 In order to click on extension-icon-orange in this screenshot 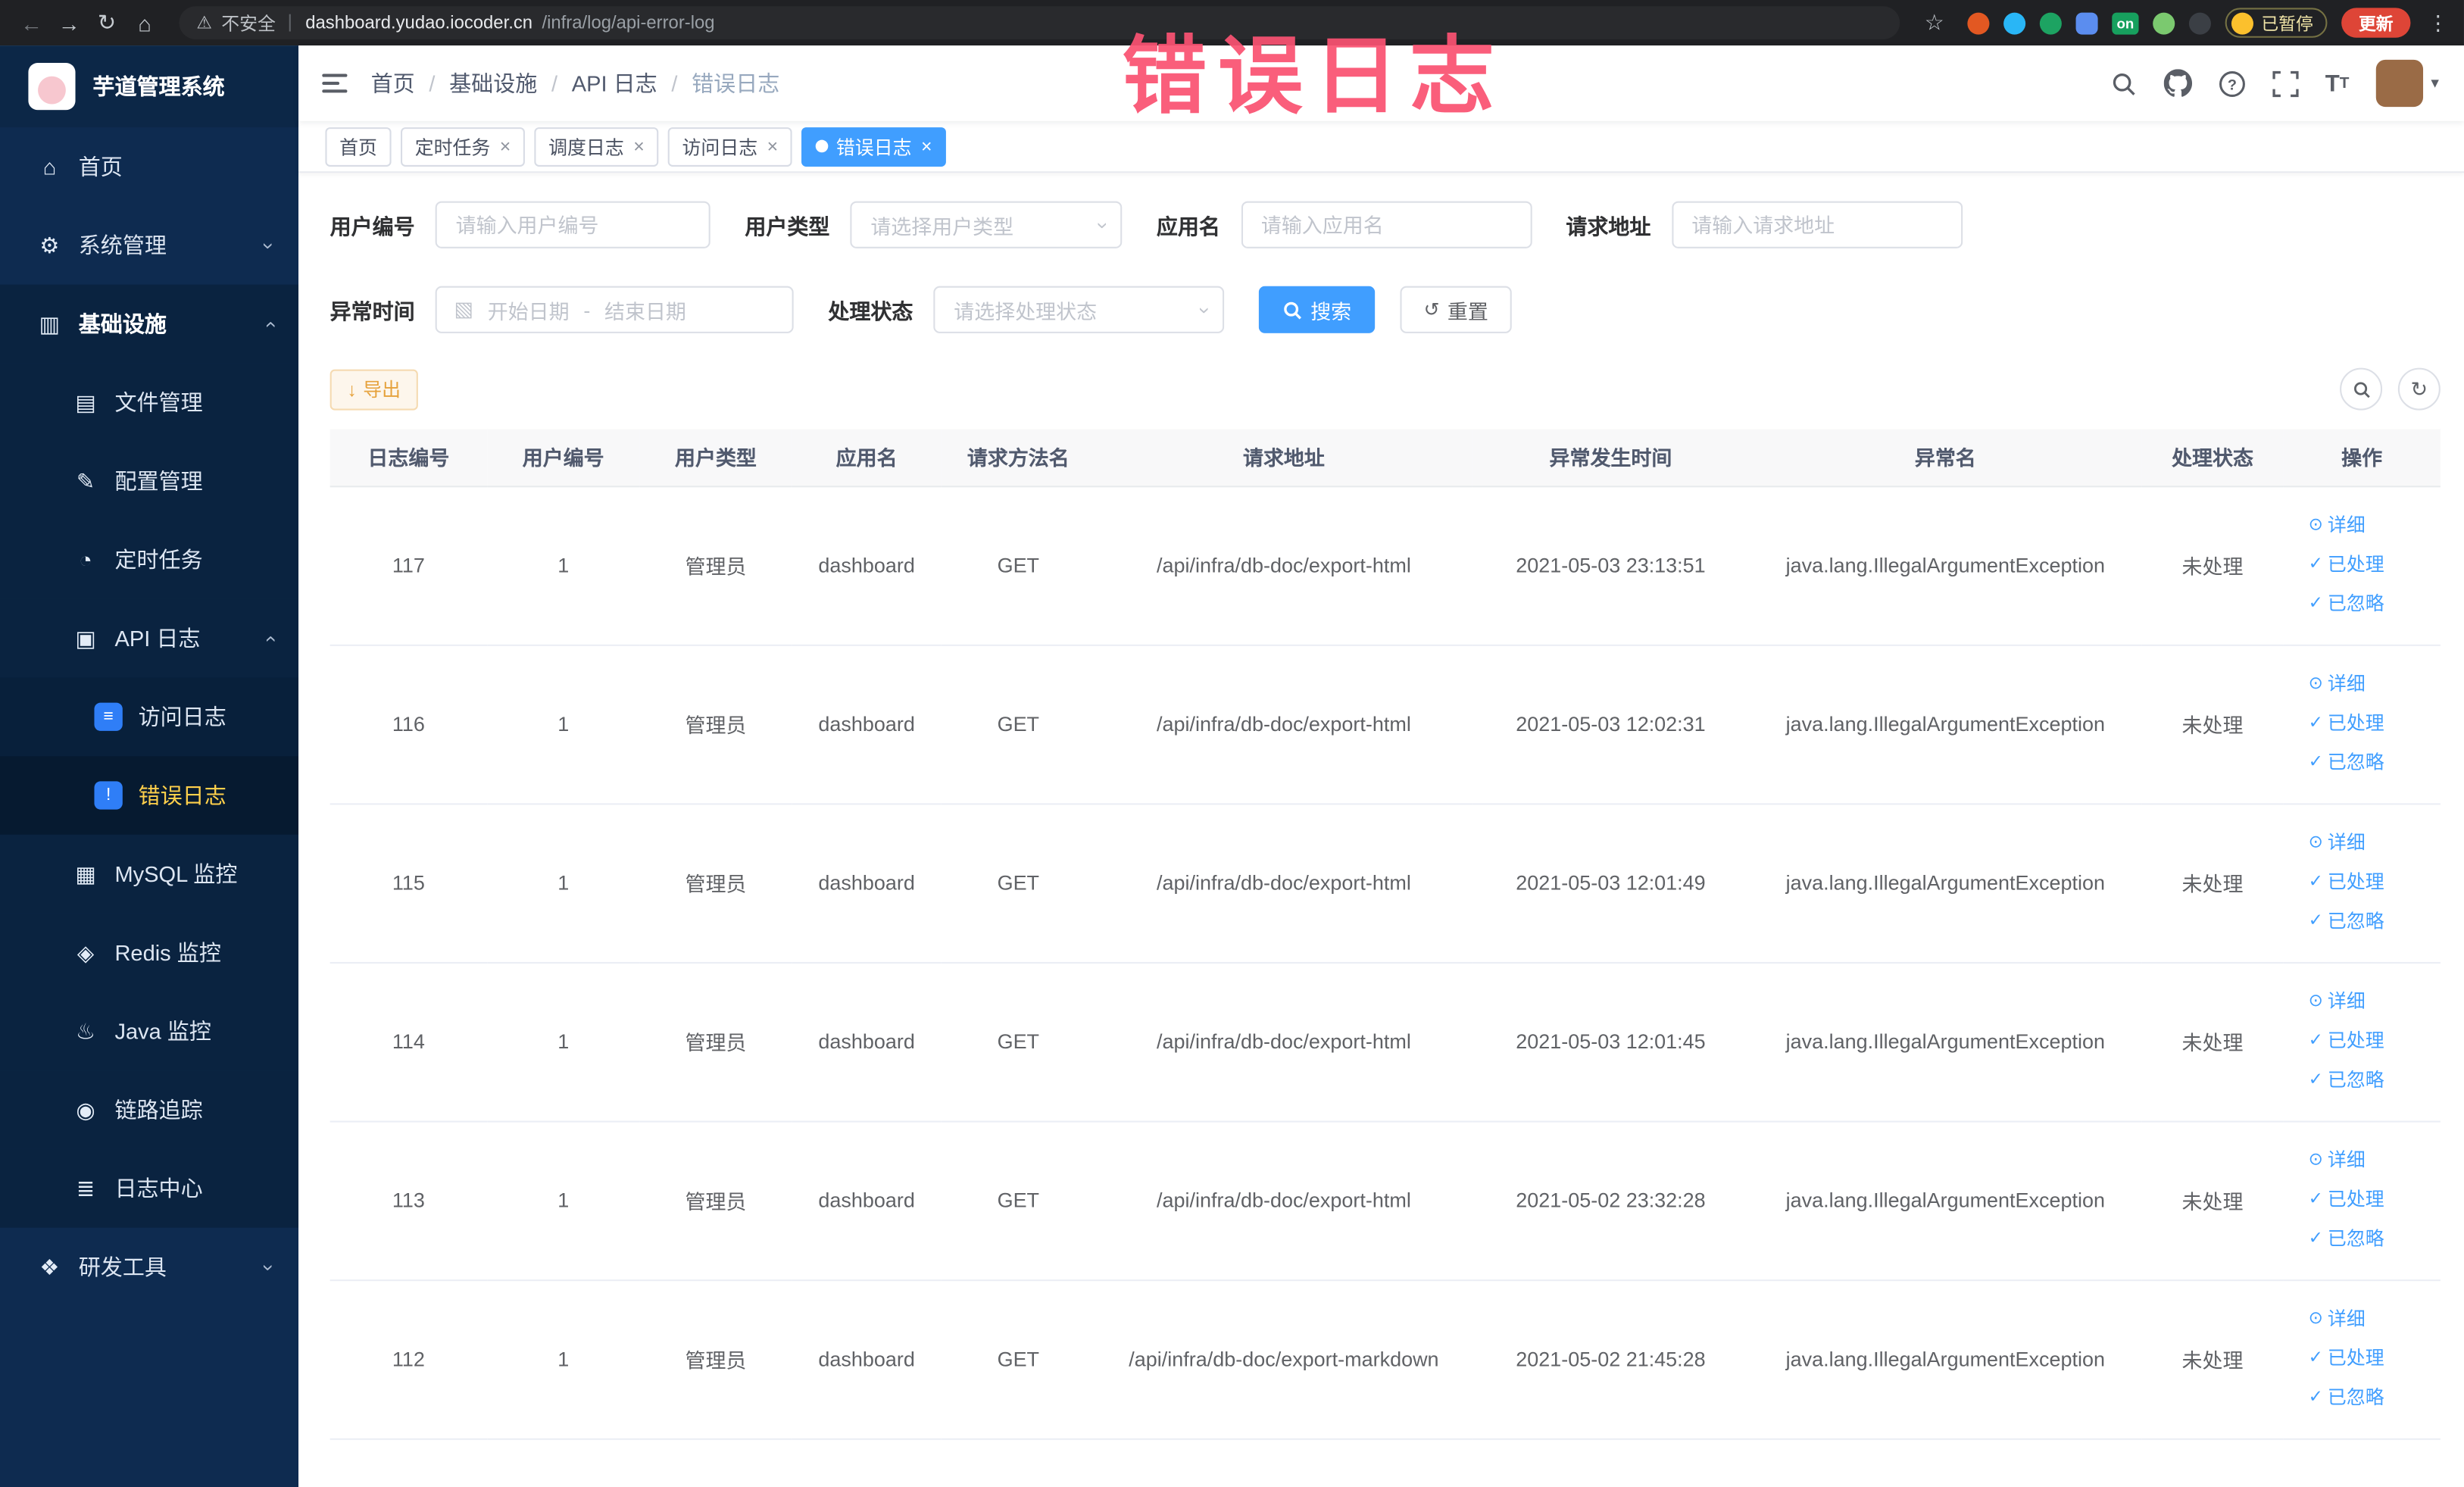, I will do `click(1978, 22)`.